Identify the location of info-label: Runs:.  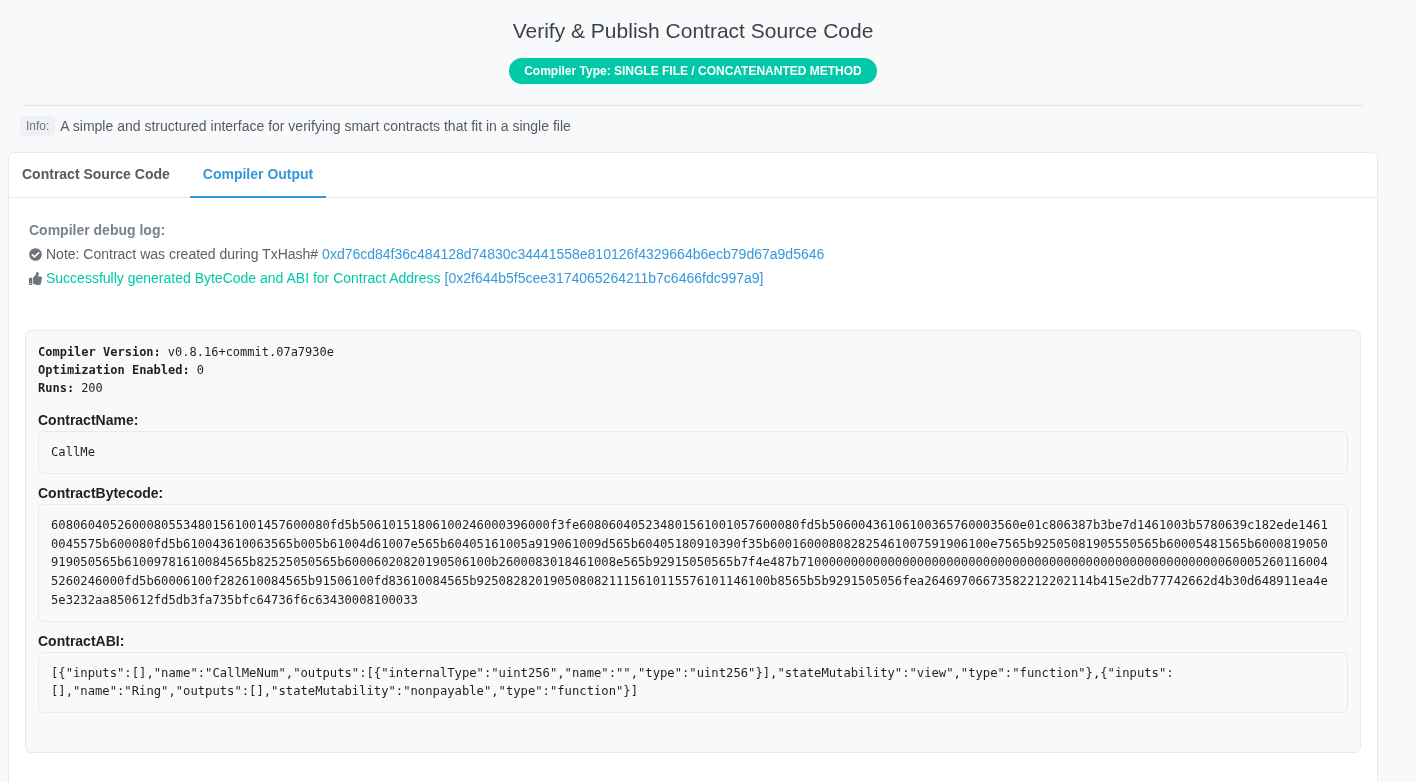
(56, 388).